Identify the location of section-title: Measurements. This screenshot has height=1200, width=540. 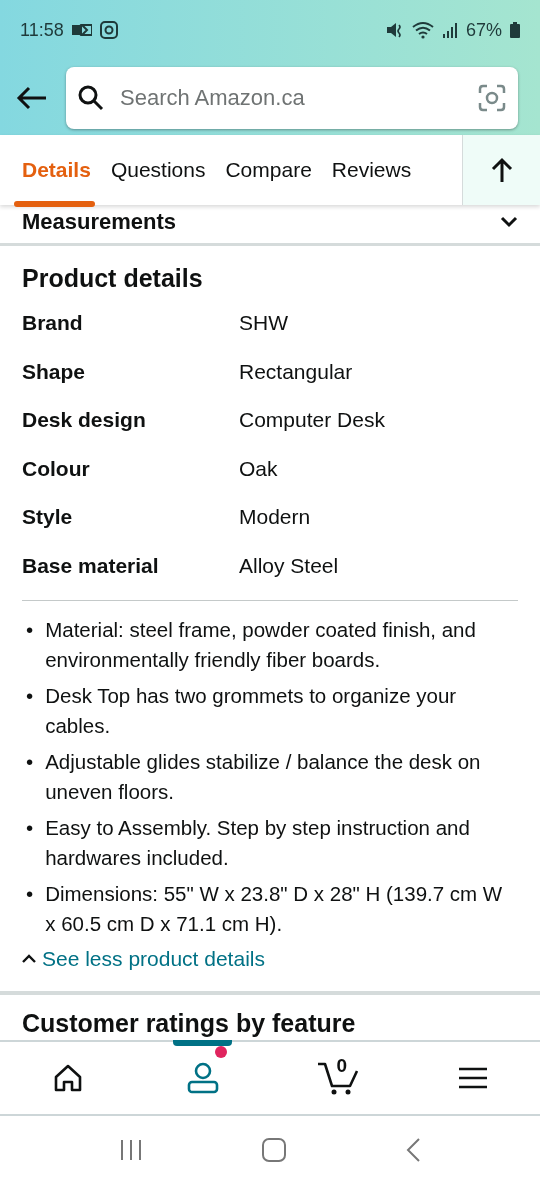
(99, 222).